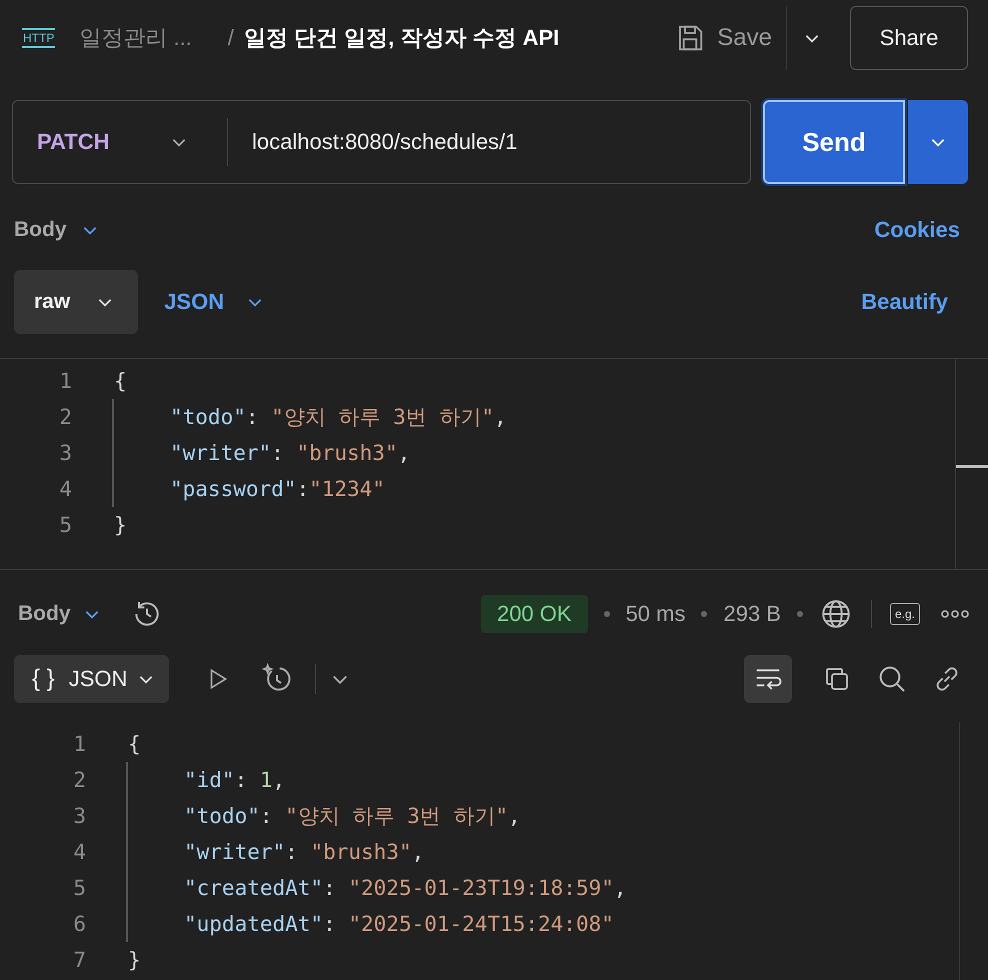  What do you see at coordinates (120, 142) in the screenshot?
I see `method-dropdown: PATCH` at bounding box center [120, 142].